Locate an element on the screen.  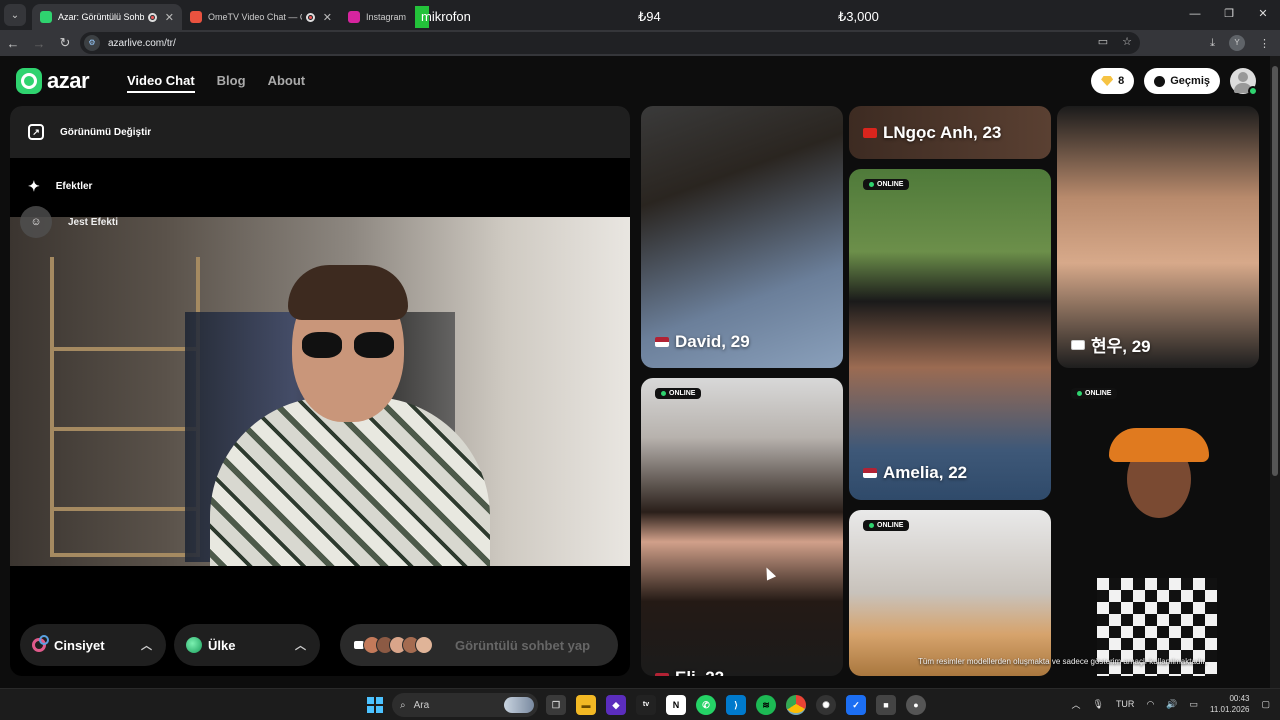
menu-kebab-icon: ⋮ is located at coordinates (1264, 43).